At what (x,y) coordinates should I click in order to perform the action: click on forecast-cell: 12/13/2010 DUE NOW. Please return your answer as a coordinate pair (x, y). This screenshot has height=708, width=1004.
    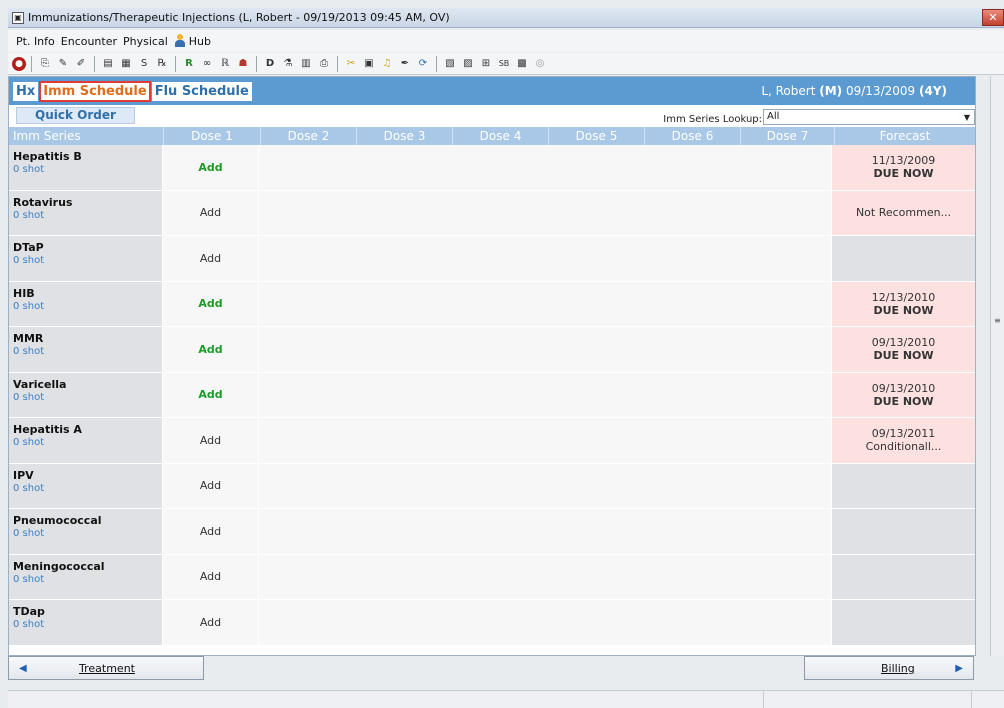
    Looking at the image, I should click on (903, 303).